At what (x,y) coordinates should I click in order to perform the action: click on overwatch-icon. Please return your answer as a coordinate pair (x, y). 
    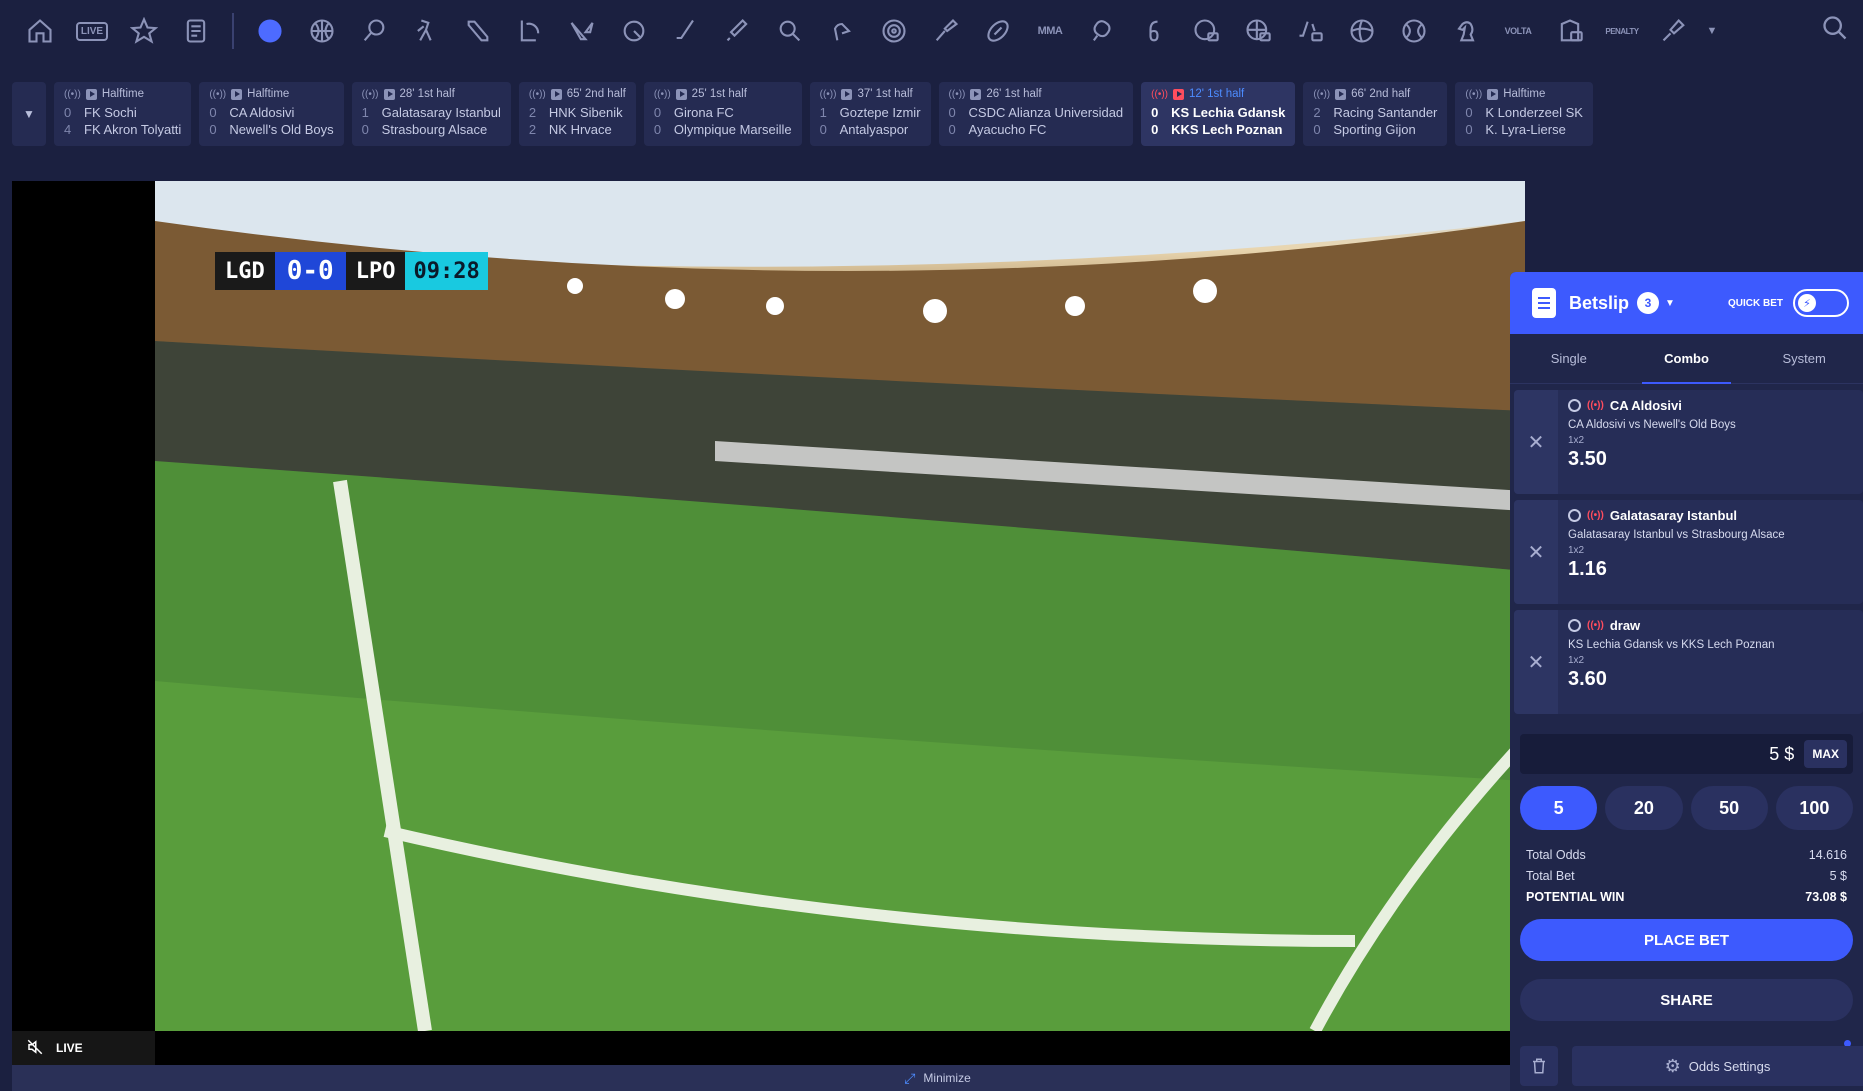
    Looking at the image, I should click on (634, 31).